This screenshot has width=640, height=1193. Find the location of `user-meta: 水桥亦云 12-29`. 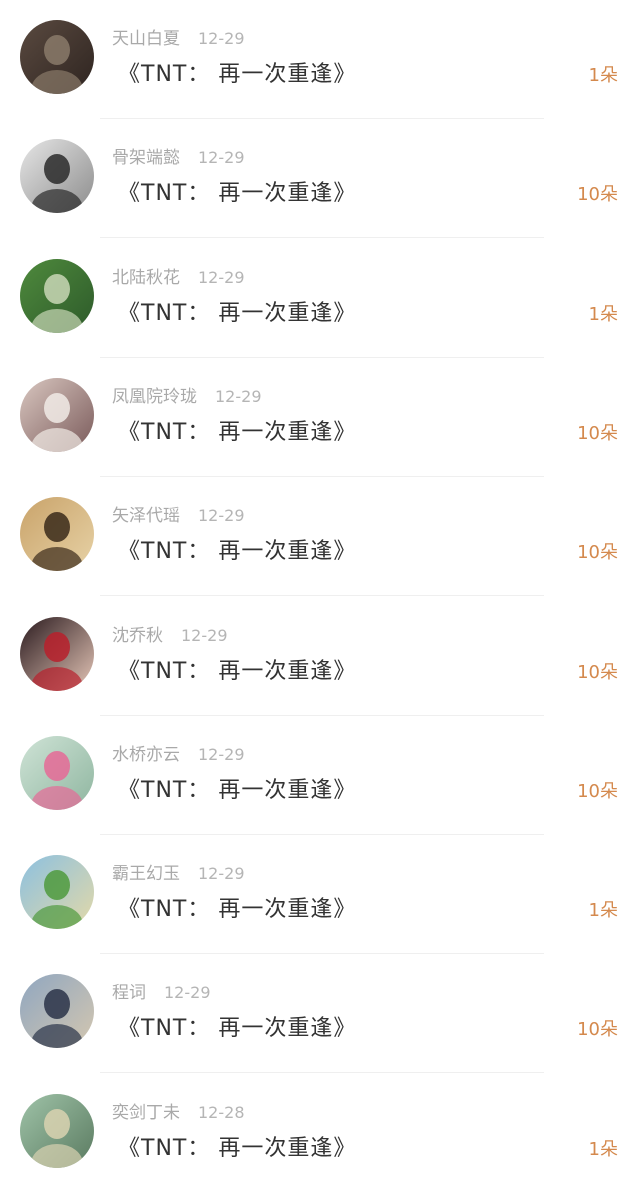

user-meta: 水桥亦云 12-29 is located at coordinates (178, 755).